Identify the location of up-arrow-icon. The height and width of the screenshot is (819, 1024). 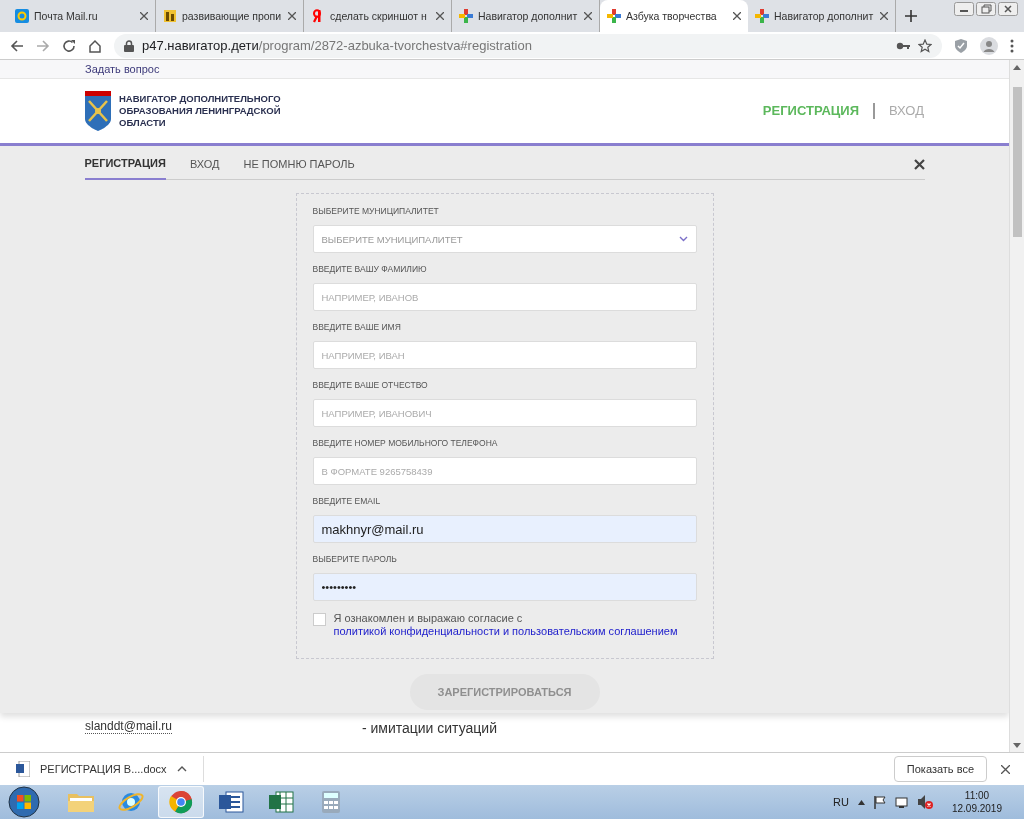
(861, 802).